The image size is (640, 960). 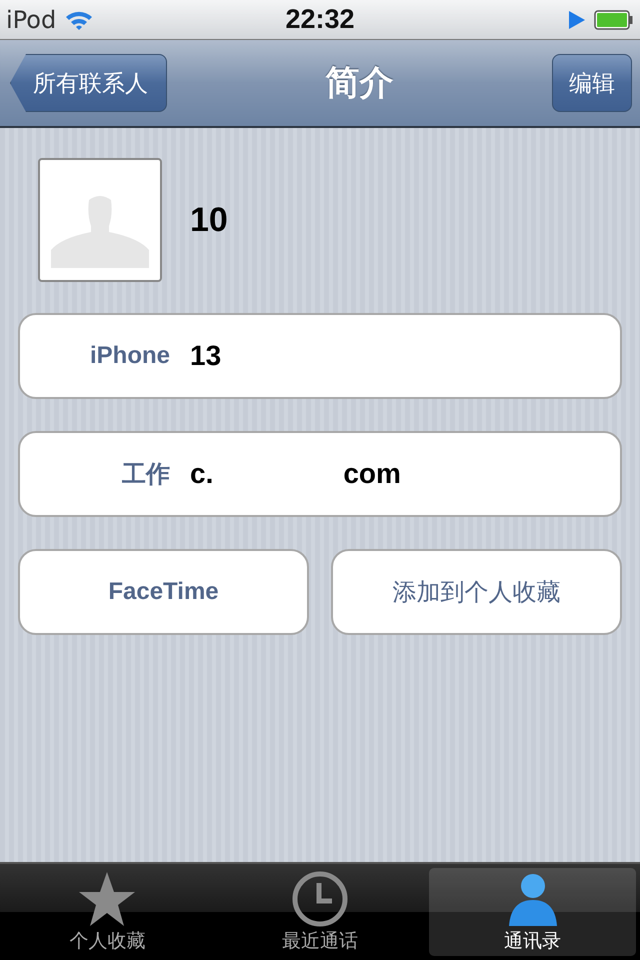 I want to click on status-time: 22:32, so click(x=320, y=19).